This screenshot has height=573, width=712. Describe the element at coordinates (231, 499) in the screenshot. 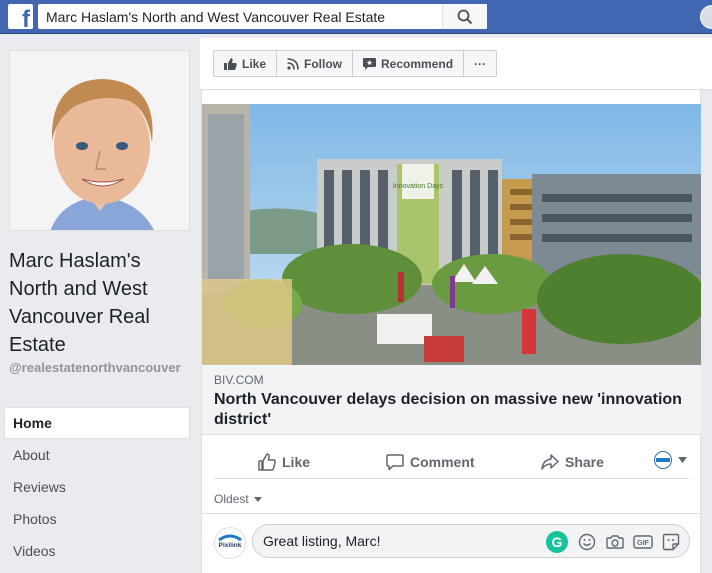

I see `comment-sort-label: Oldest` at that location.